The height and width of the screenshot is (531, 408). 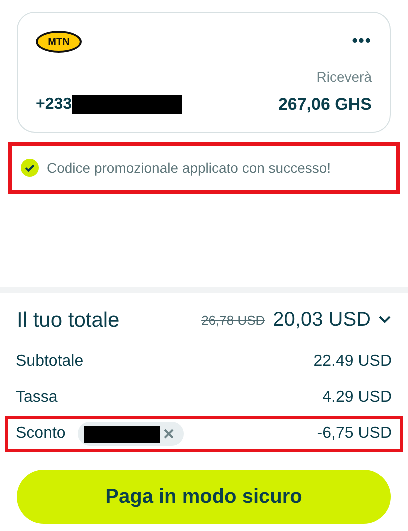 What do you see at coordinates (344, 77) in the screenshot?
I see `receive-label: Riceverà` at bounding box center [344, 77].